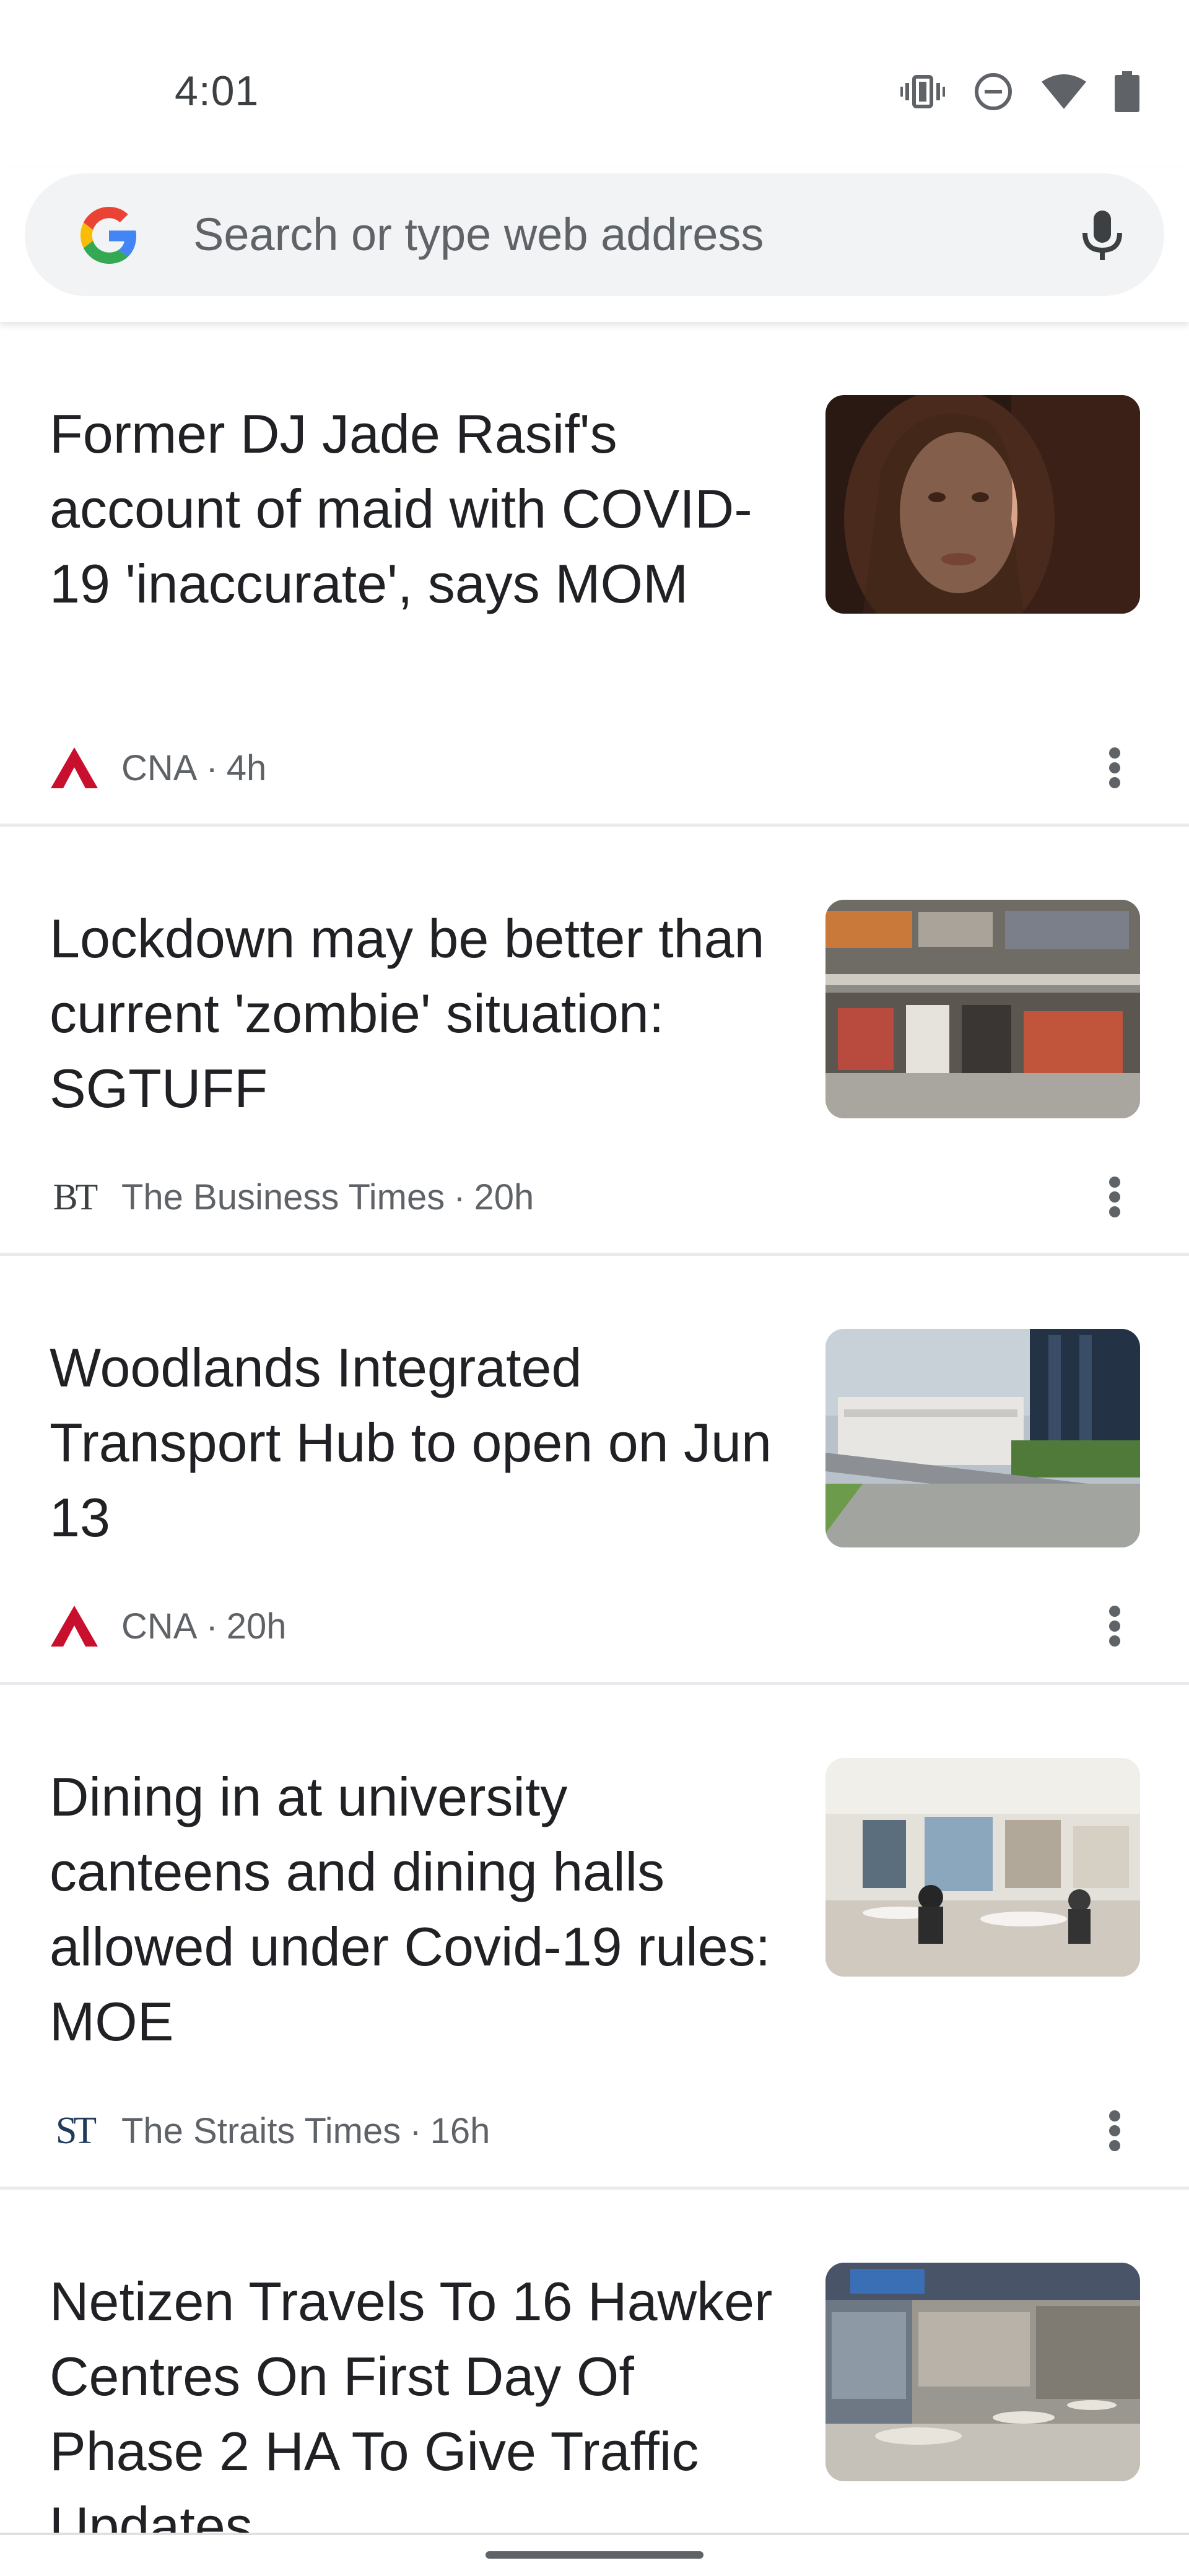 This screenshot has width=1189, height=2576. I want to click on wifi-icon, so click(1064, 91).